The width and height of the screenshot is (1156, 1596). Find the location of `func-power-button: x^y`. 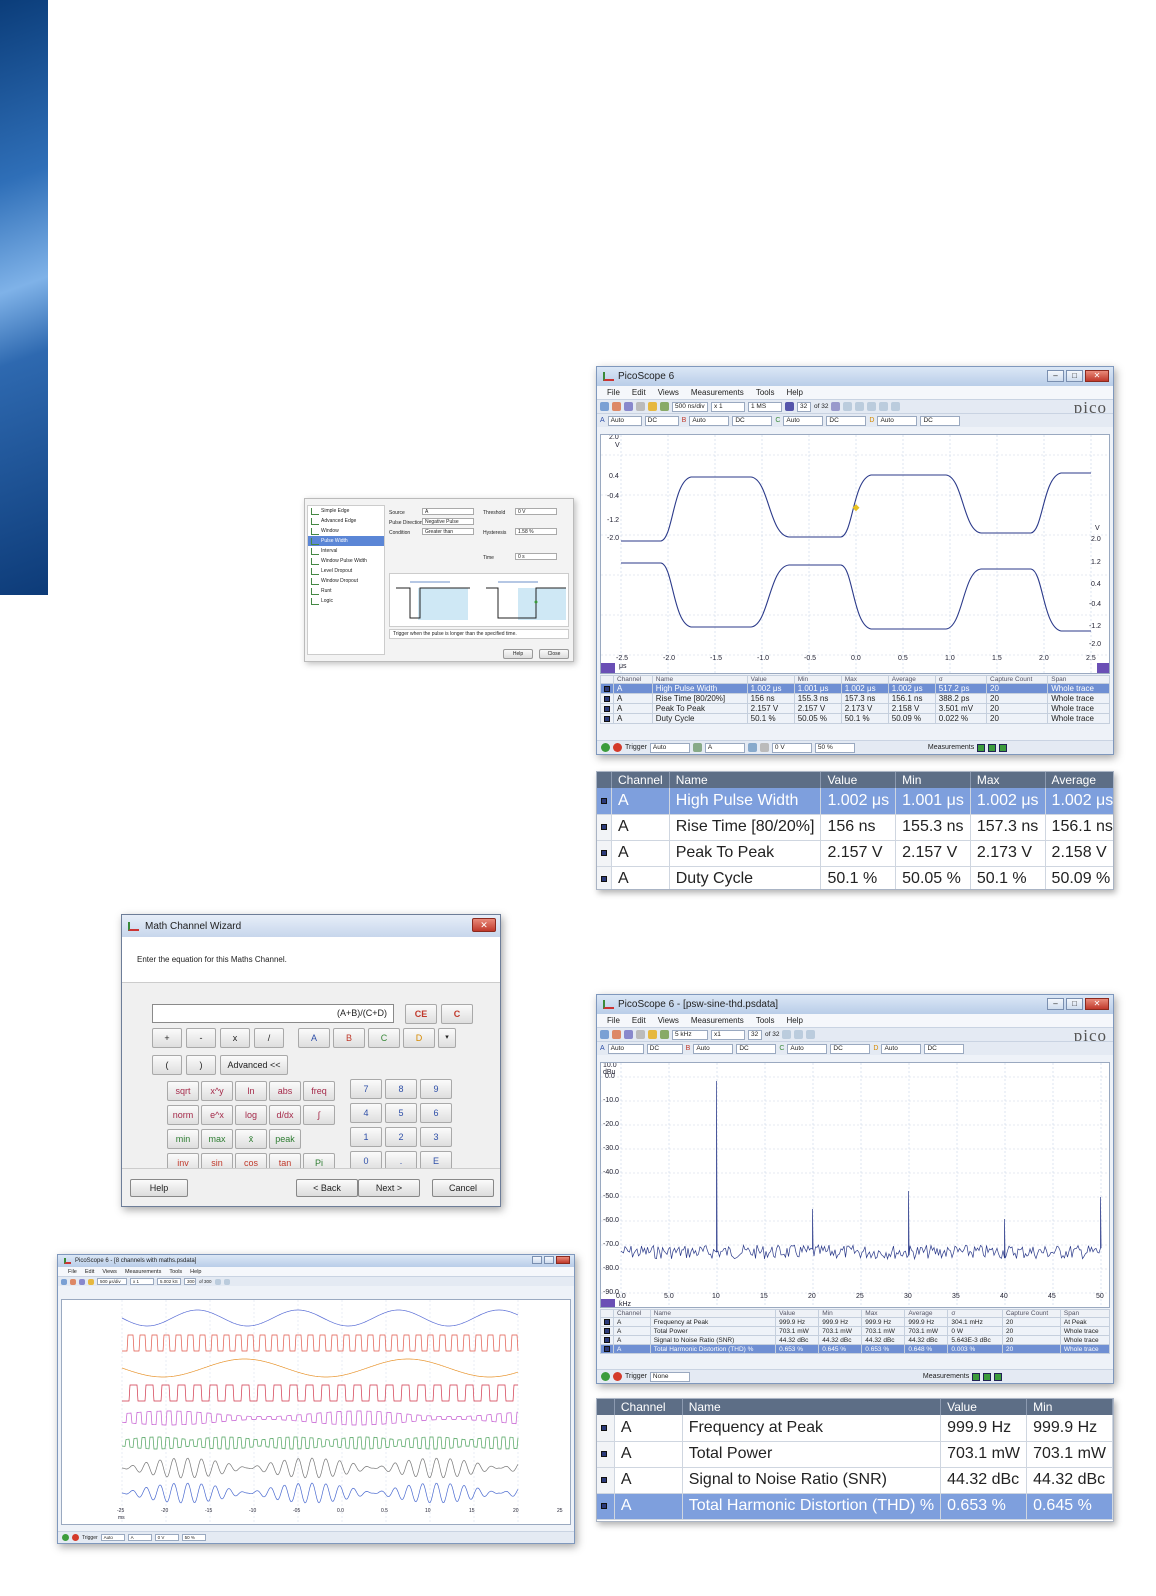

func-power-button: x^y is located at coordinates (217, 1091).